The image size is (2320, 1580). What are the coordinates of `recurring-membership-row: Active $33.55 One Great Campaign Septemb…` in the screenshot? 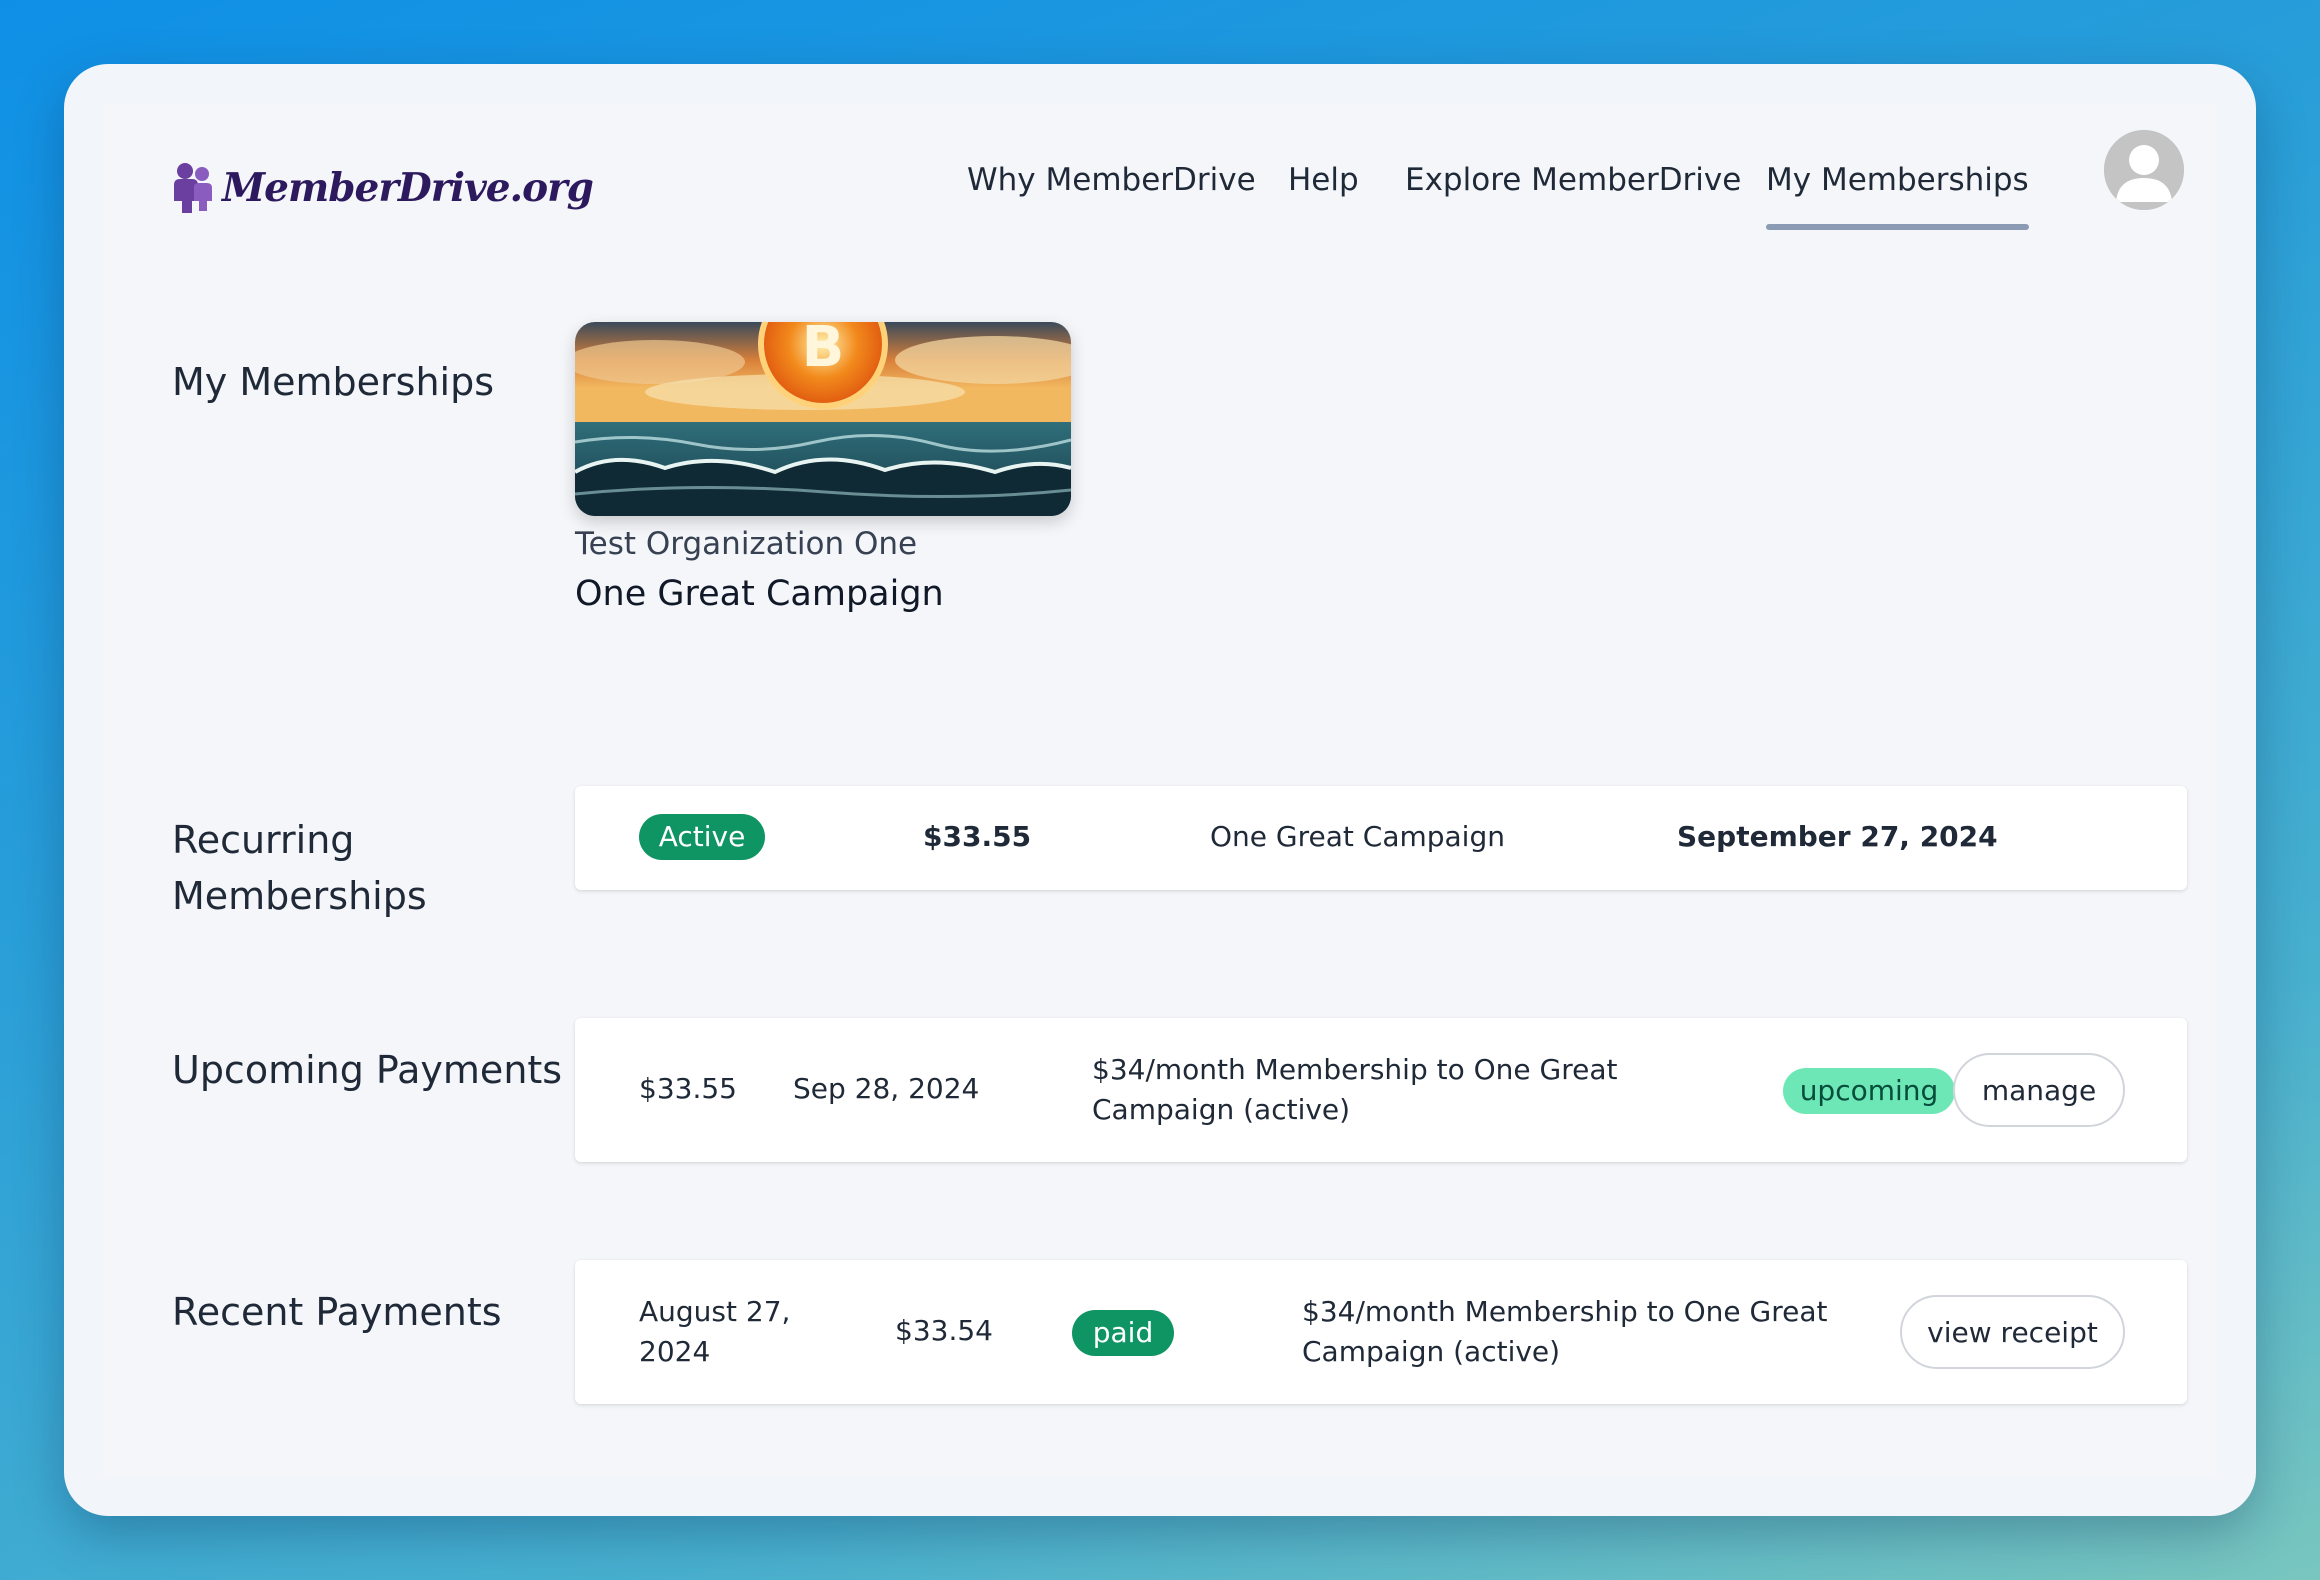 It's located at (1381, 838).